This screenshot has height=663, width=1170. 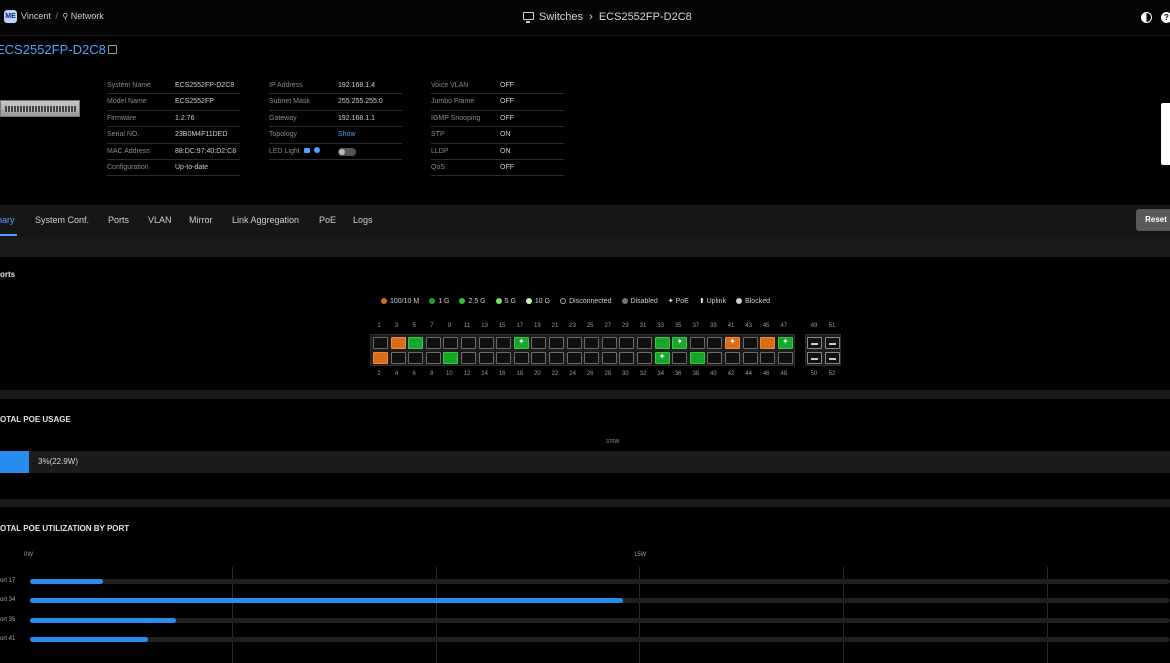 What do you see at coordinates (128, 151) in the screenshot?
I see `info-key: MAC Address` at bounding box center [128, 151].